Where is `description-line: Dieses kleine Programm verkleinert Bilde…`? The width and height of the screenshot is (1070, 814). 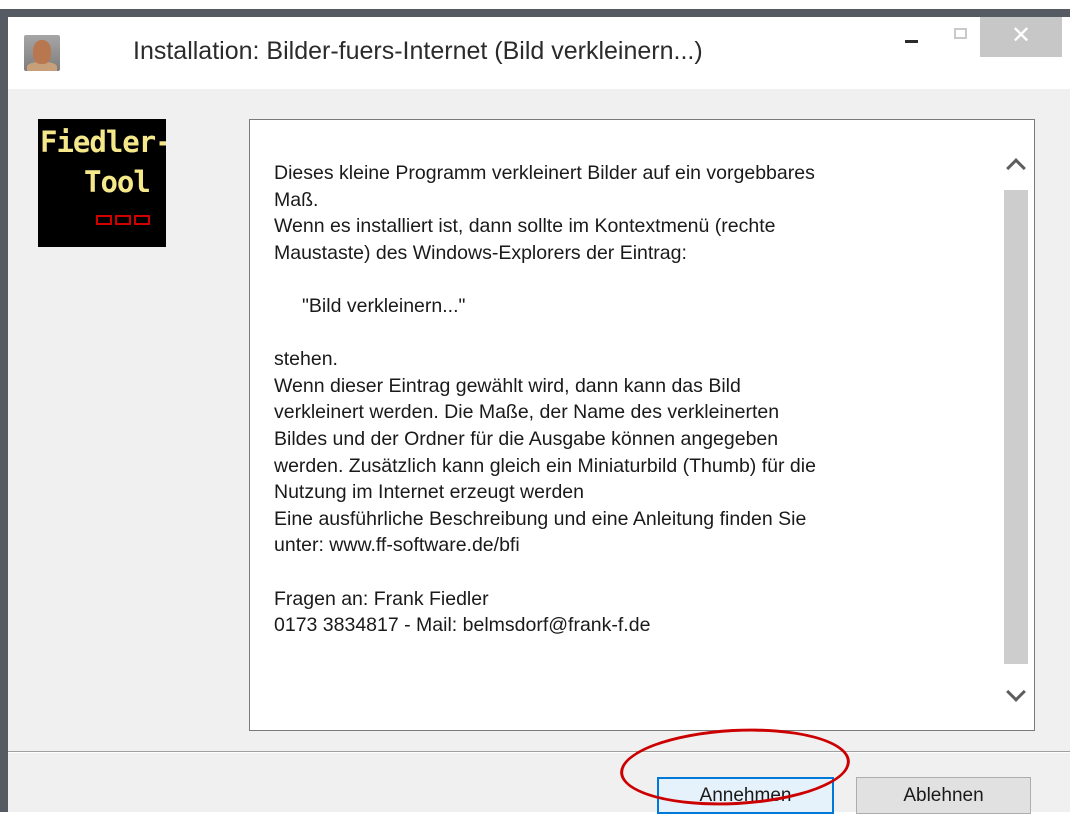
description-line: Dieses kleine Programm verkleinert Bilde… is located at coordinates (544, 173).